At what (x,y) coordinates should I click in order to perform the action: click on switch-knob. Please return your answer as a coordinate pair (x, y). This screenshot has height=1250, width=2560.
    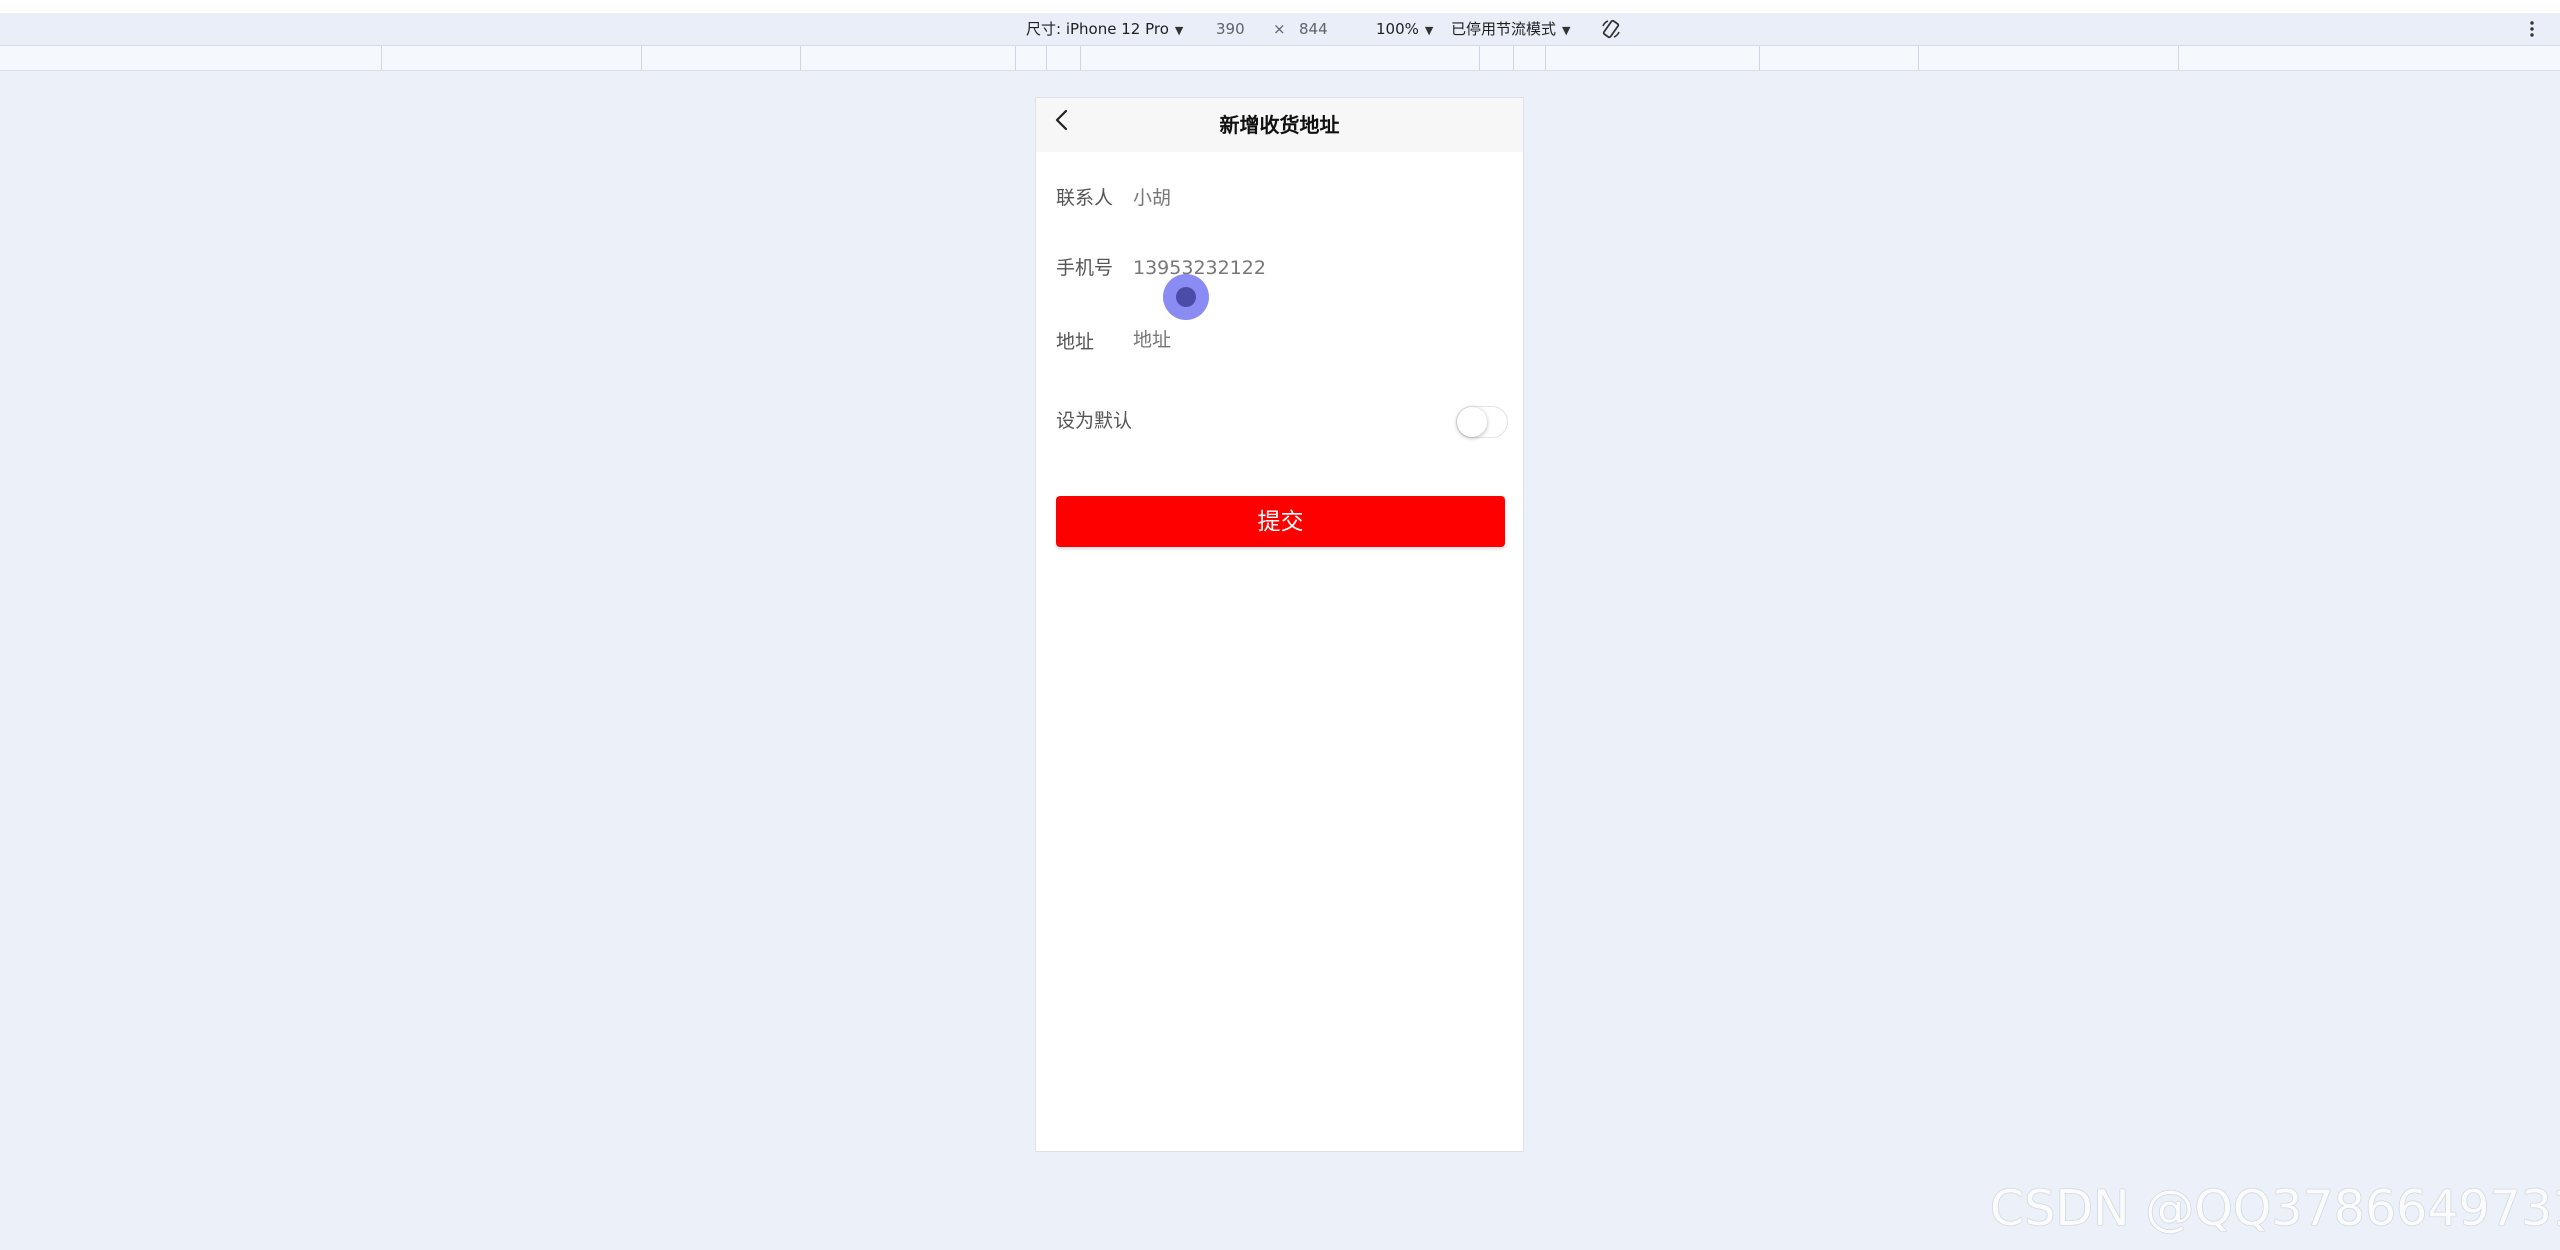
    Looking at the image, I should click on (1472, 422).